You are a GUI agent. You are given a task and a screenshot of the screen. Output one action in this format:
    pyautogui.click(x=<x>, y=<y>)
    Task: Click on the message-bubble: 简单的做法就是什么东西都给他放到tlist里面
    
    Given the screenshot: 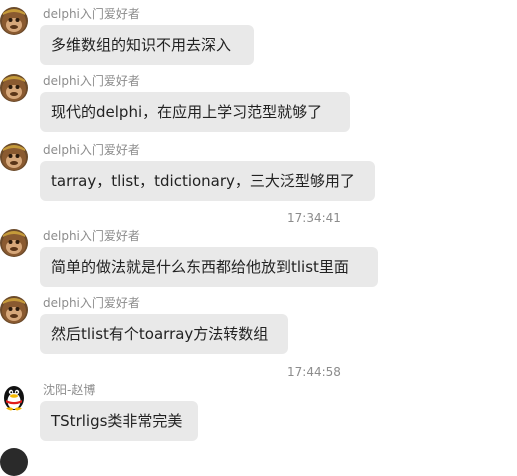 What is the action you would take?
    pyautogui.click(x=209, y=267)
    